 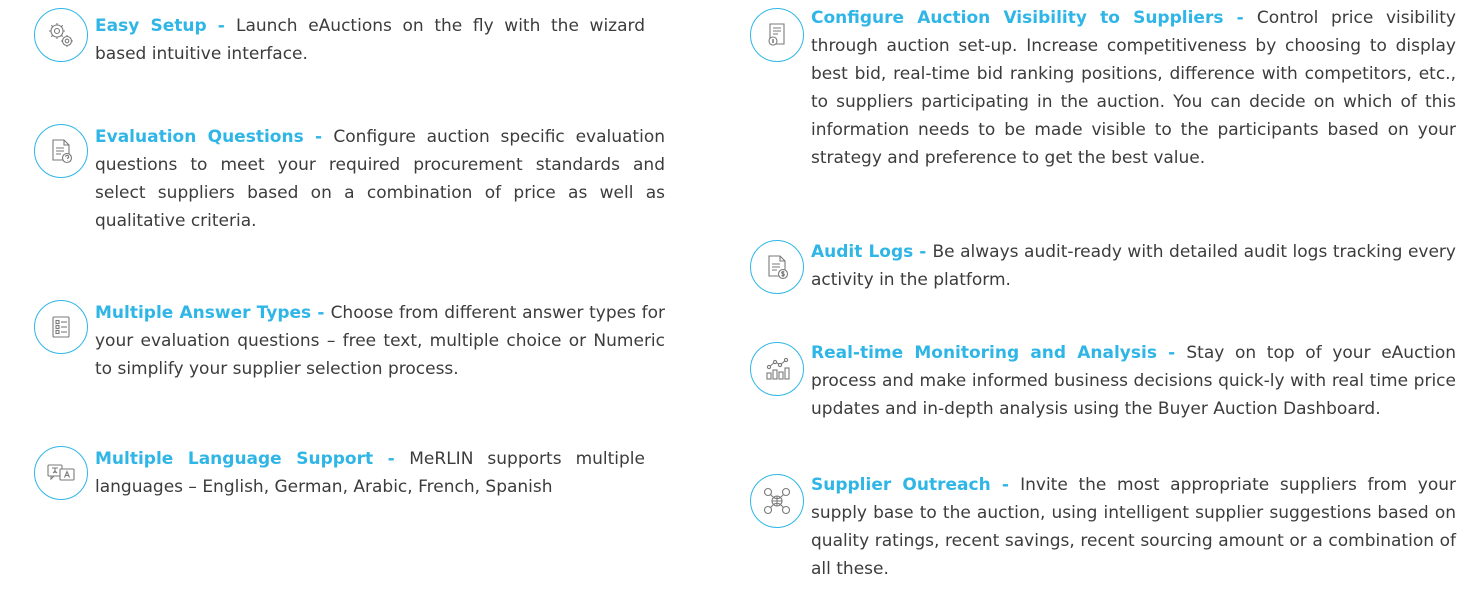 What do you see at coordinates (151, 26) in the screenshot?
I see `feature-title: Easy Setup` at bounding box center [151, 26].